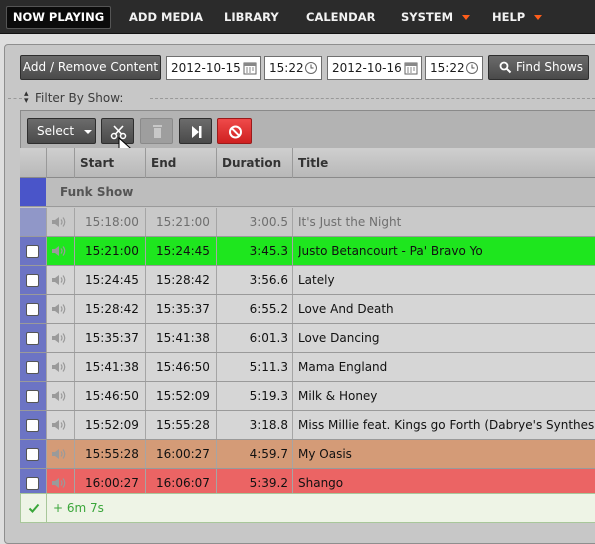  Describe the element at coordinates (58, 17) in the screenshot. I see `nav-now-playing: NOW PLAYING` at that location.